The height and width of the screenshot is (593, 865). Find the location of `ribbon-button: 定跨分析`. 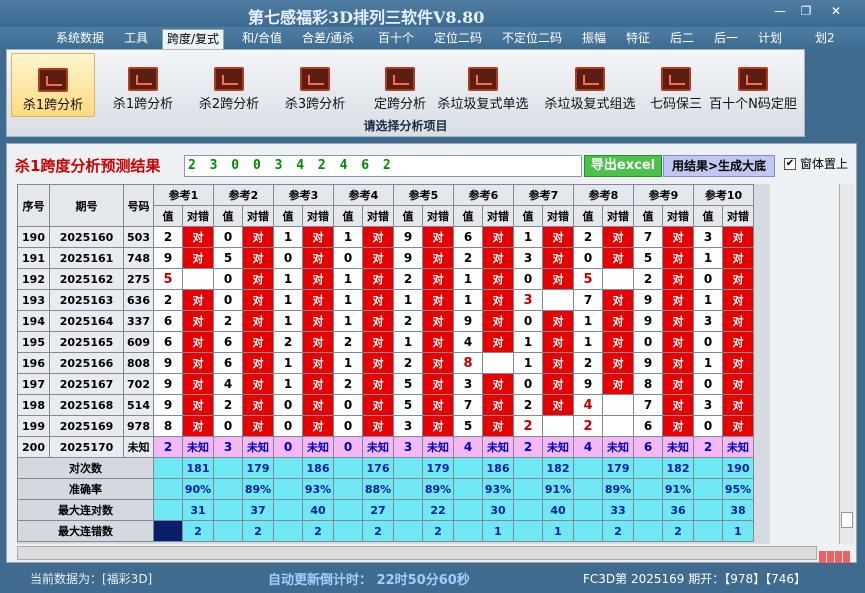

ribbon-button: 定跨分析 is located at coordinates (400, 85).